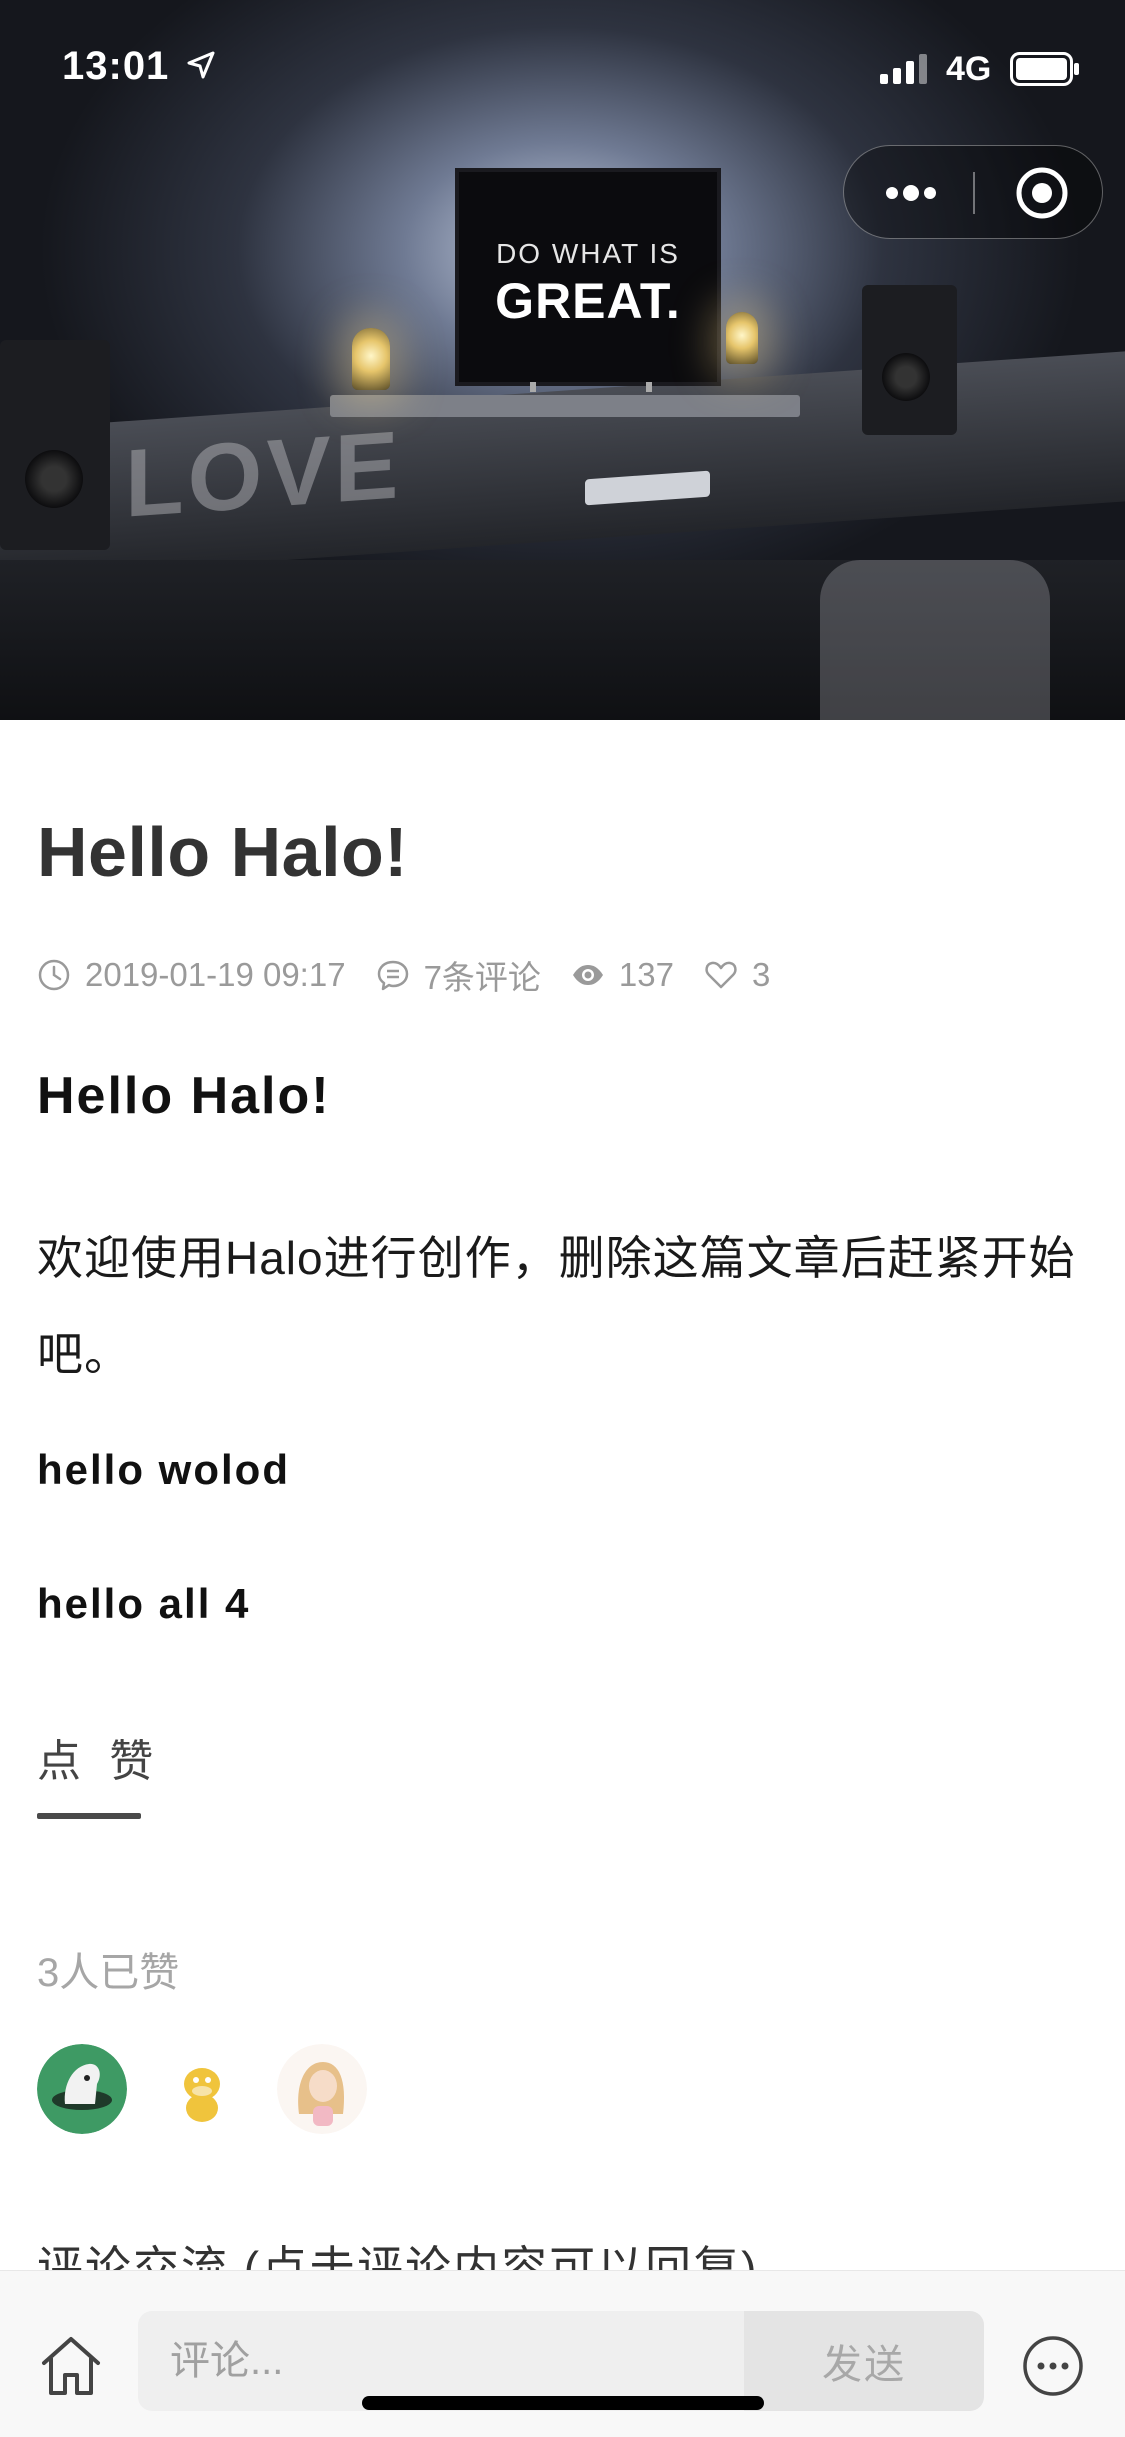  What do you see at coordinates (909, 360) in the screenshot?
I see `speaker-right` at bounding box center [909, 360].